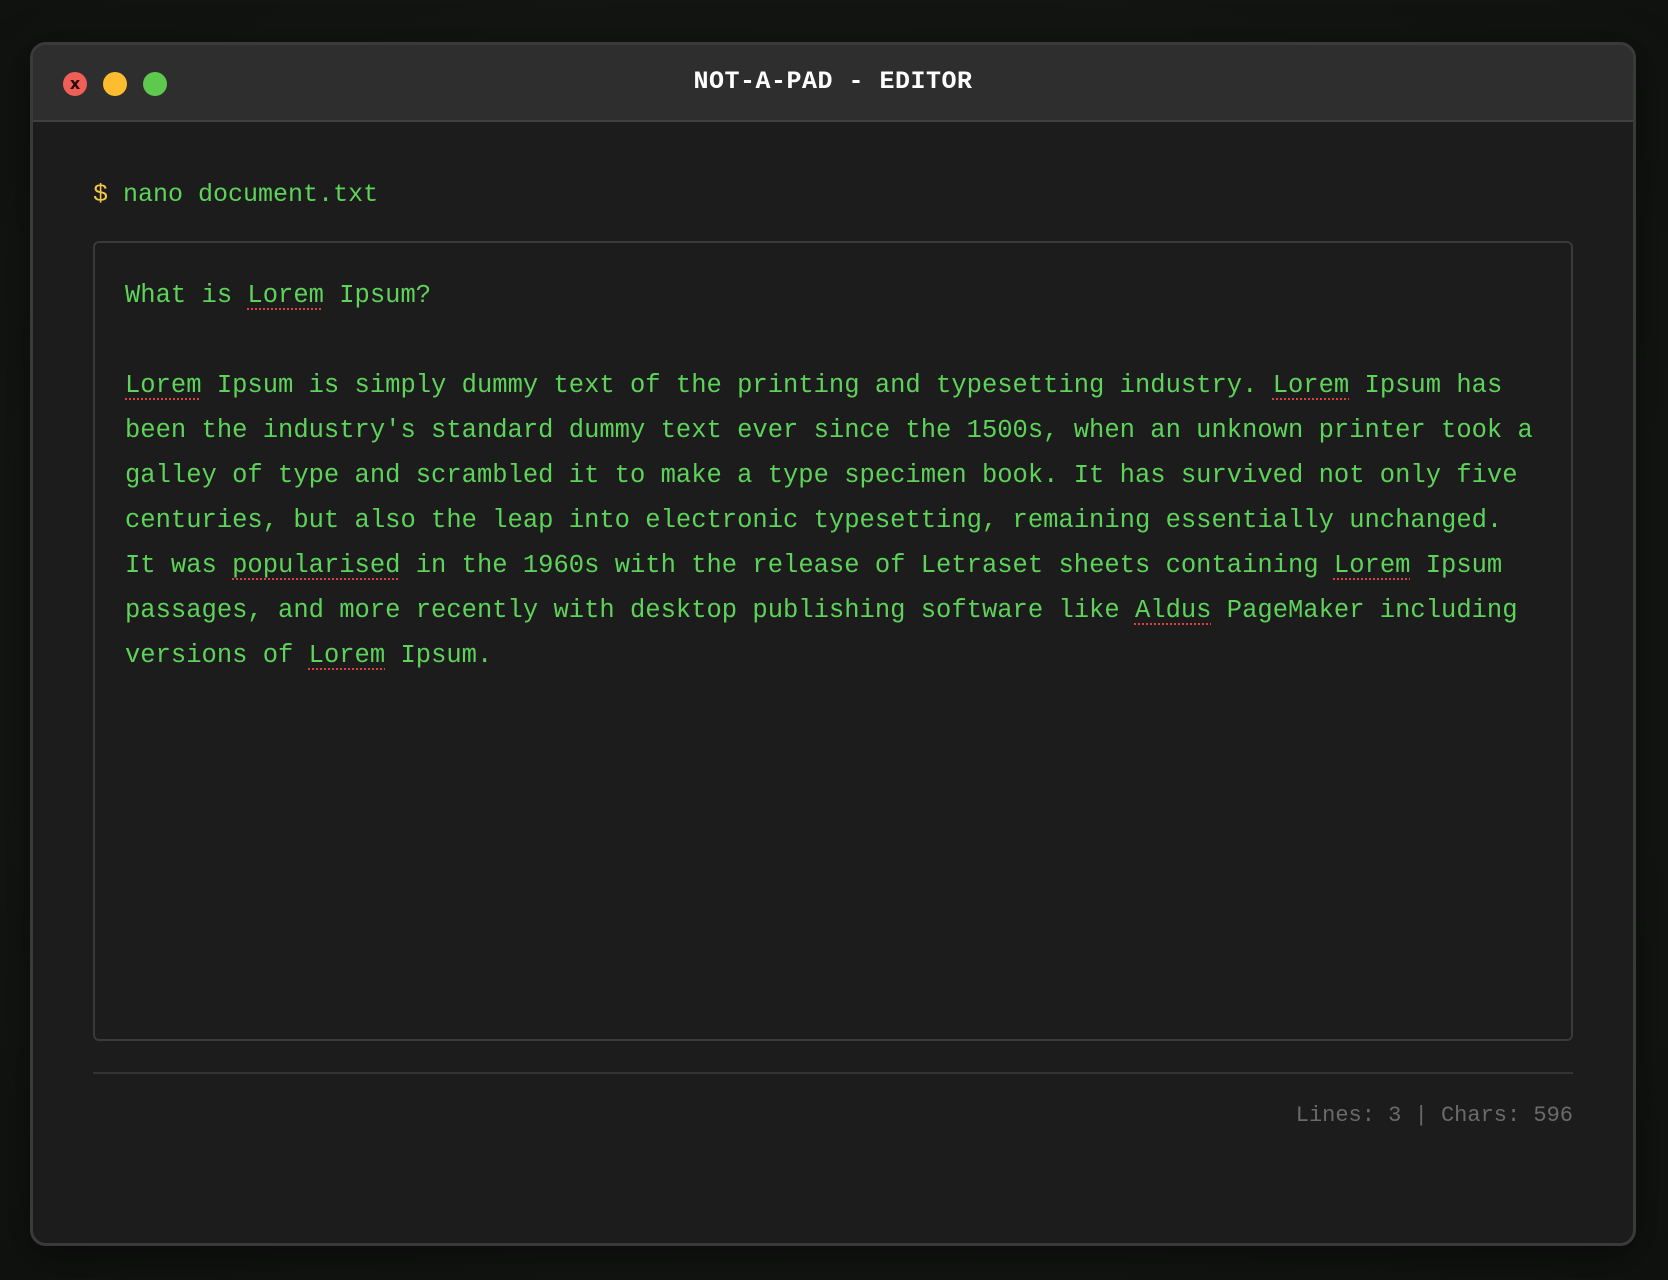  I want to click on body-text: Ipsum., so click(439, 655).